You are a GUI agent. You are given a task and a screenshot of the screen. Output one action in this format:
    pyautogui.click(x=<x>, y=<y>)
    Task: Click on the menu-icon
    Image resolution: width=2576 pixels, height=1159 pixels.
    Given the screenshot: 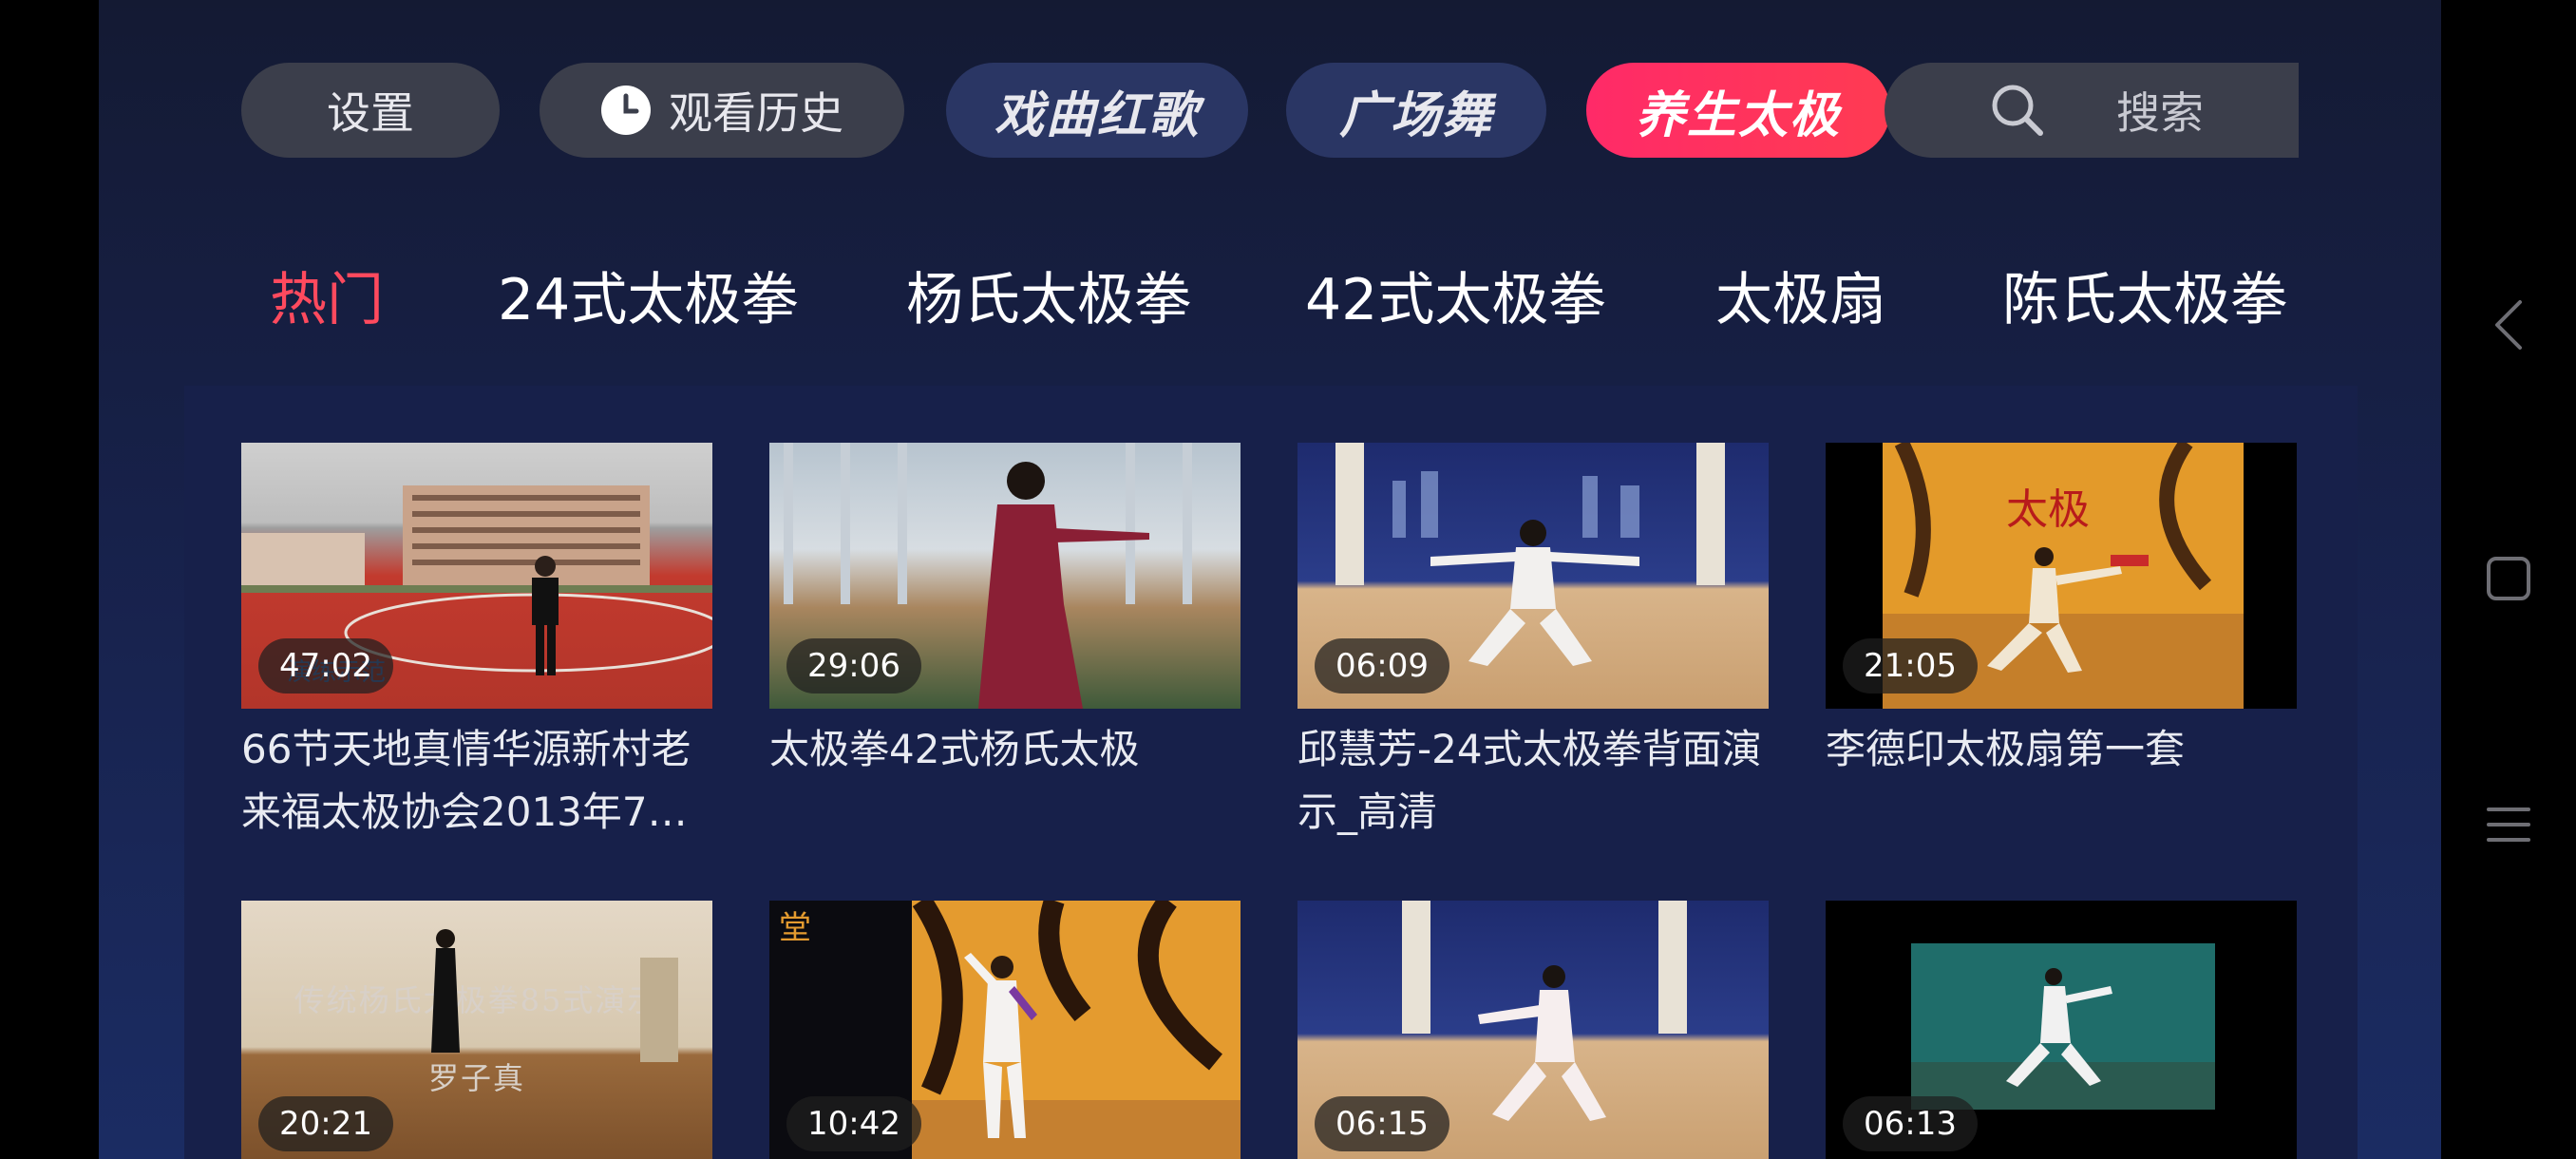 What is the action you would take?
    pyautogui.click(x=2508, y=829)
    